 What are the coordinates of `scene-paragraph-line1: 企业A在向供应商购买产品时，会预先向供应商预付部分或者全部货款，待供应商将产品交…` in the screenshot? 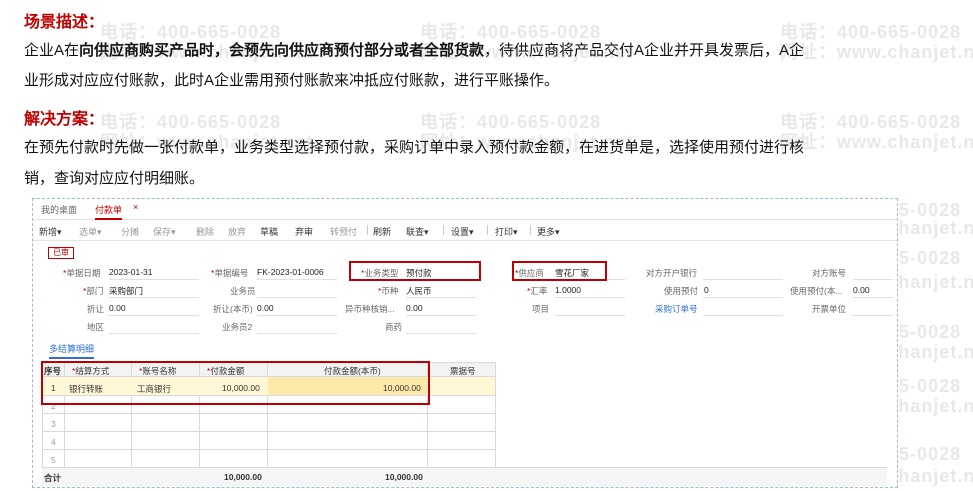 It's located at (414, 50).